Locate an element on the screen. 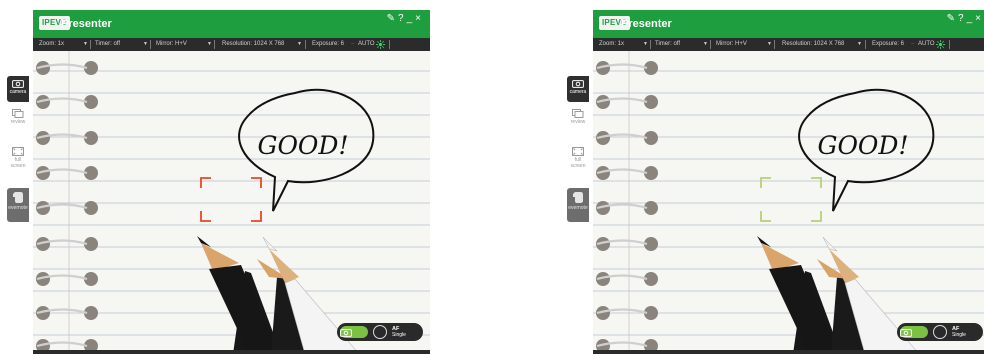  af-mode: Single is located at coordinates (959, 335).